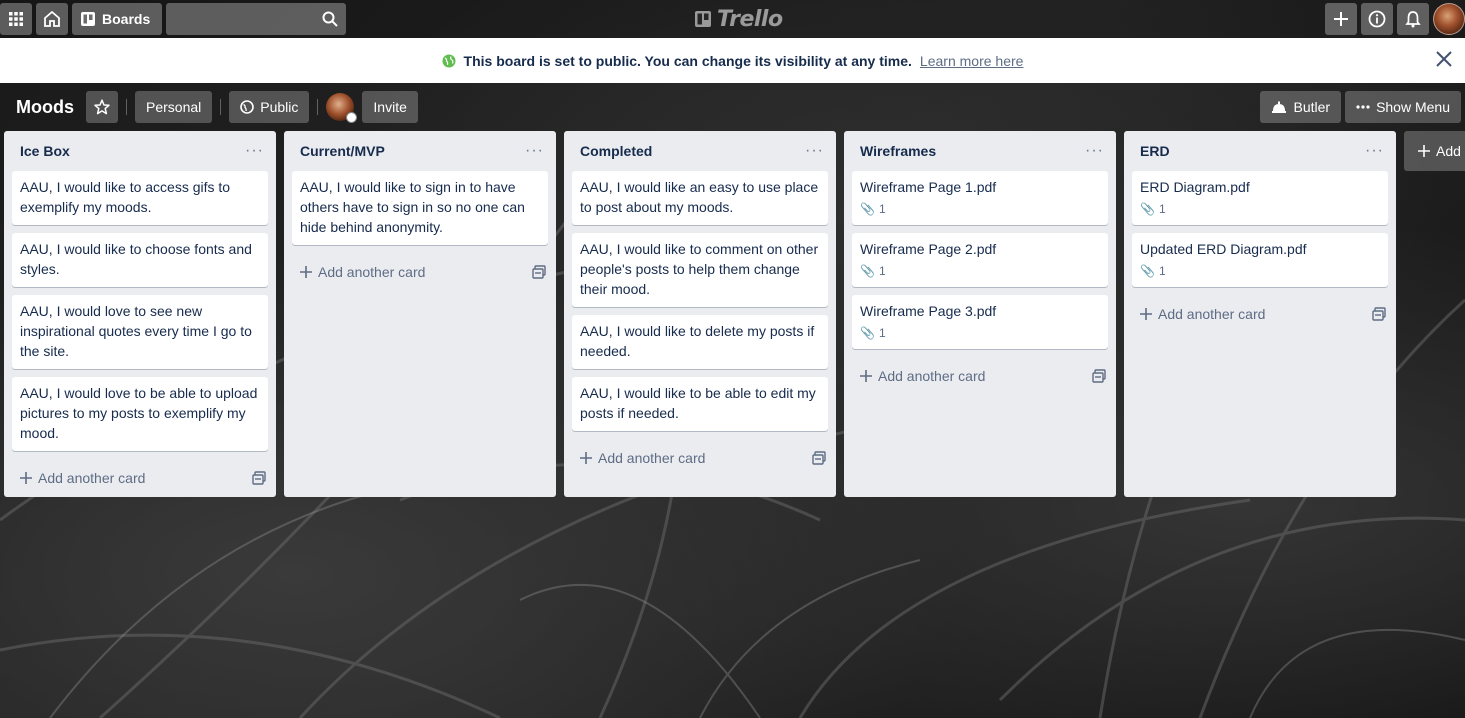  What do you see at coordinates (174, 107) in the screenshot?
I see `team-button: Personal` at bounding box center [174, 107].